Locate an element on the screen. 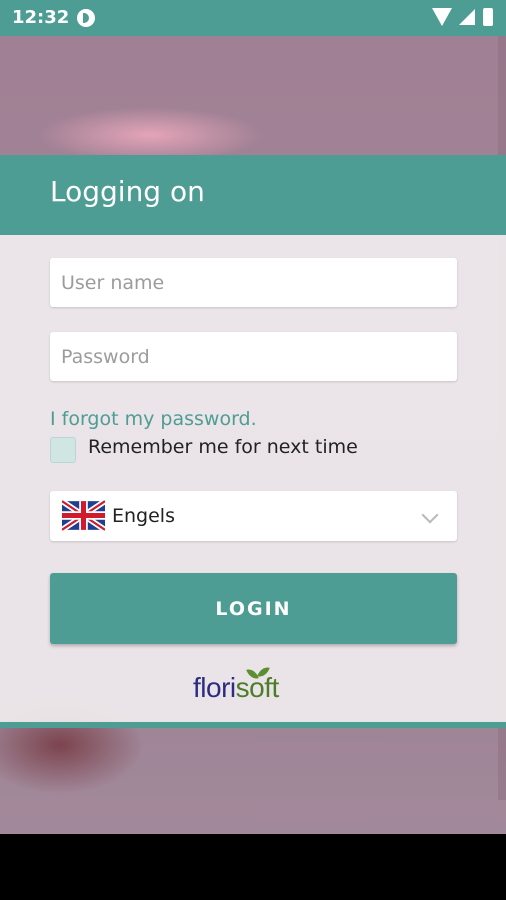 The height and width of the screenshot is (900, 506). florisoft-logo: florisoft is located at coordinates (255, 686).